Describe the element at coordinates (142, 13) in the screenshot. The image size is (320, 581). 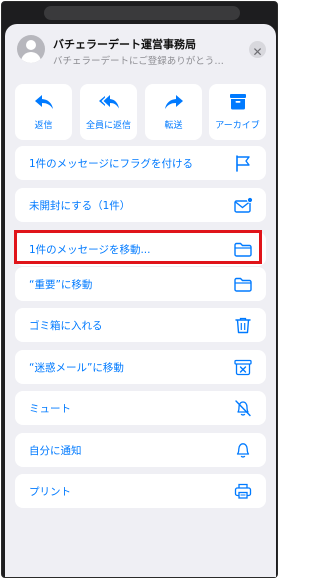
I see `background-card-edge` at that location.